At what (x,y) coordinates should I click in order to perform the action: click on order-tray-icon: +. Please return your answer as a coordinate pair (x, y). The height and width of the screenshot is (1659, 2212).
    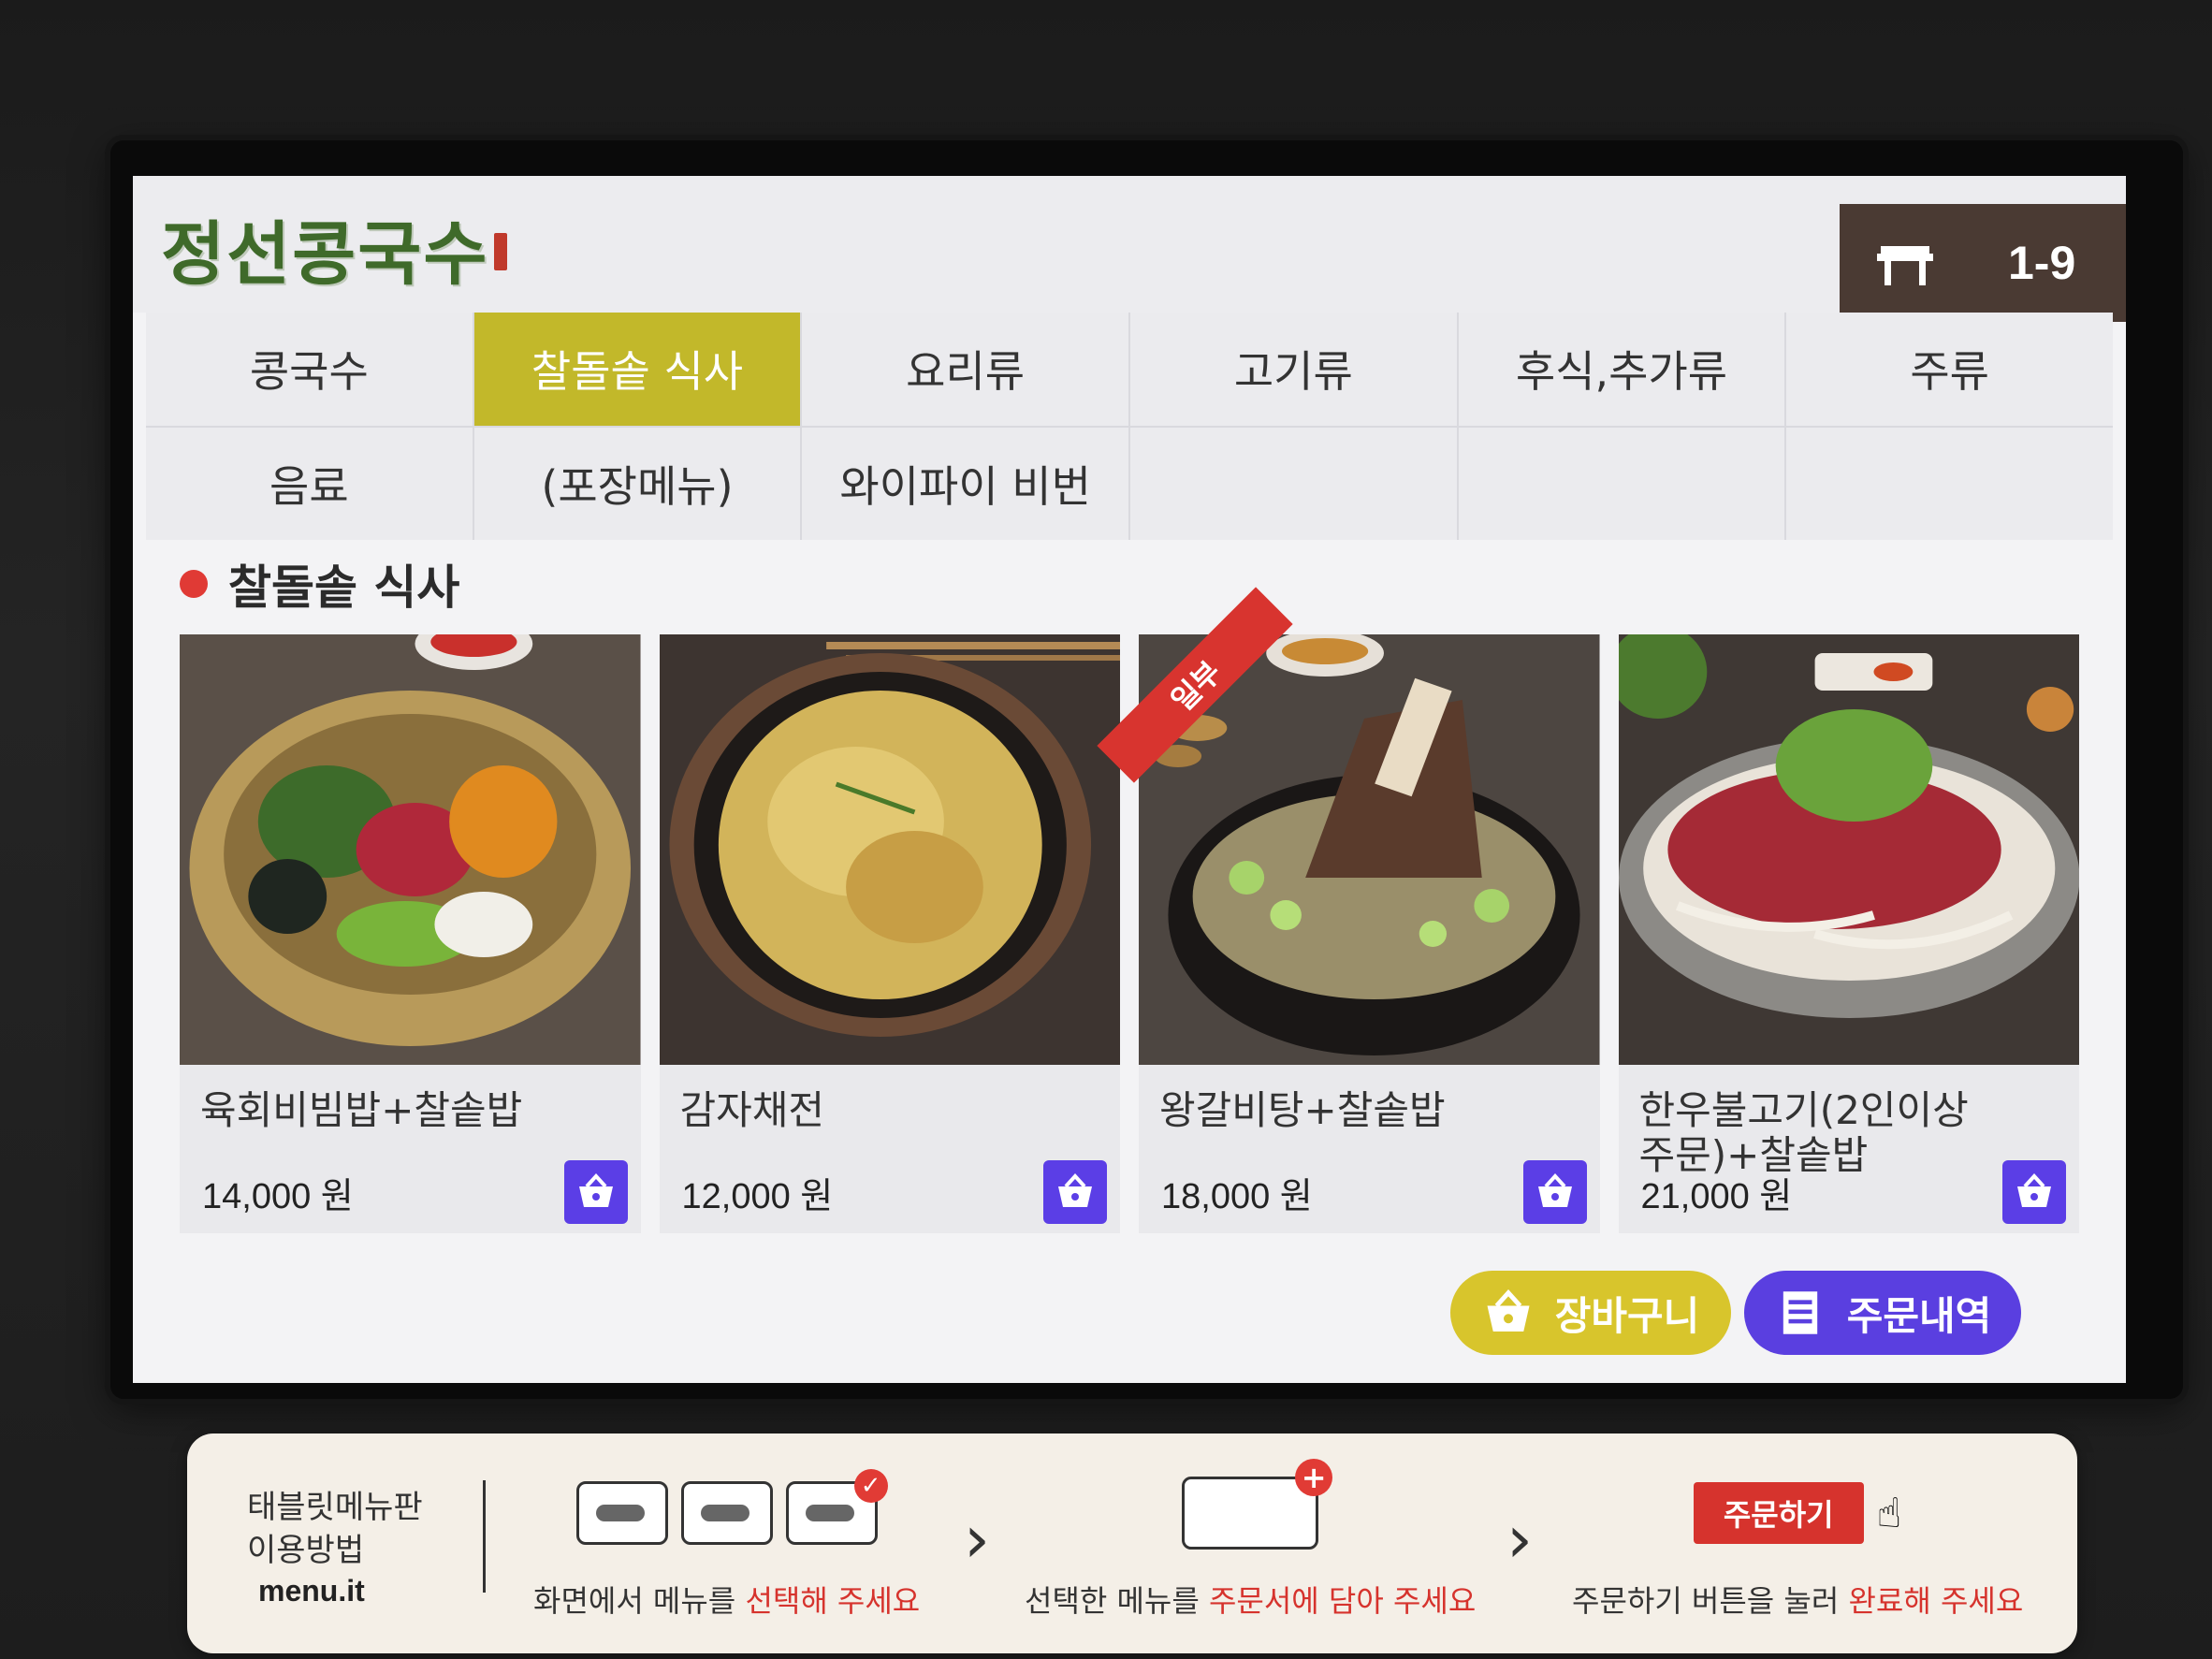
    Looking at the image, I should click on (1257, 1504).